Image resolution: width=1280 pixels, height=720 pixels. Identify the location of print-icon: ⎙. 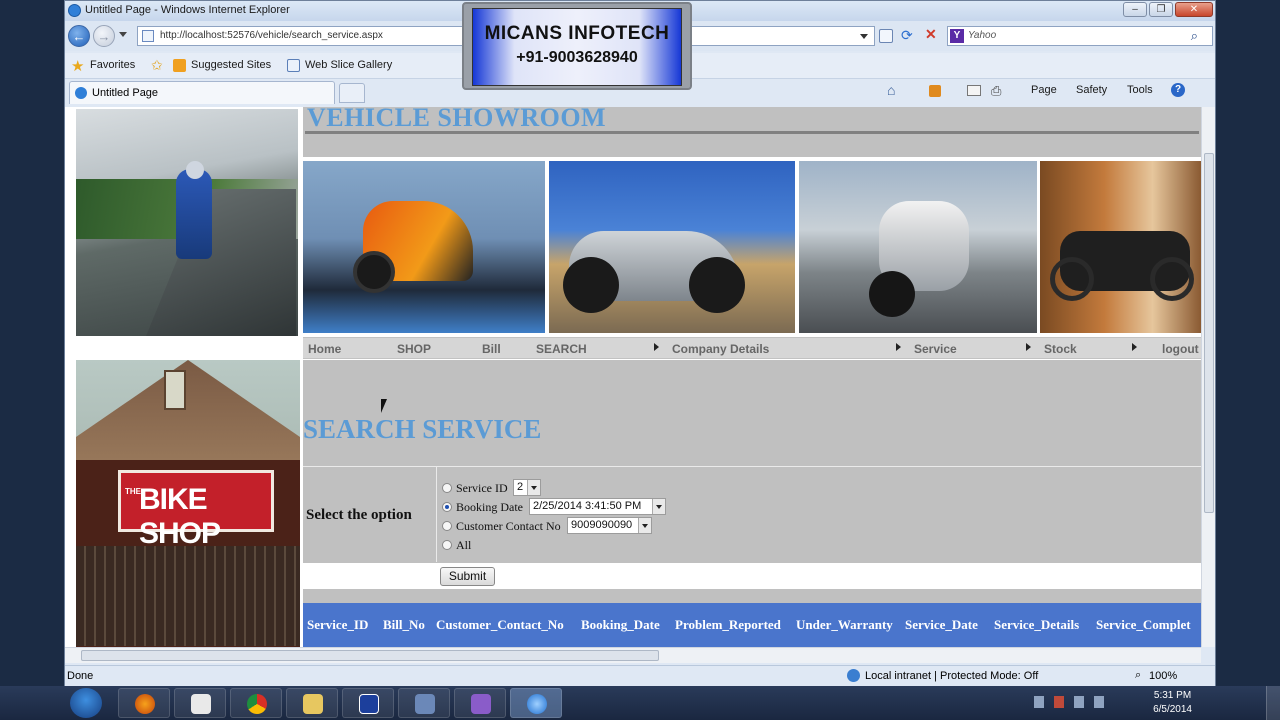
(996, 91).